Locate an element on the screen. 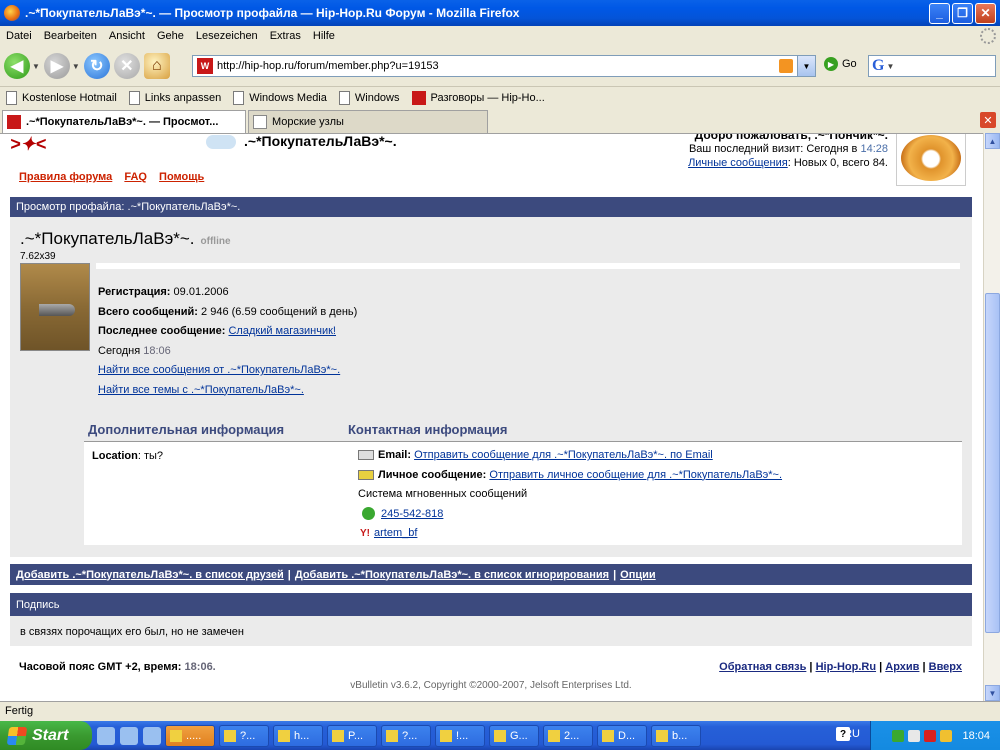 Image resolution: width=1000 pixels, height=750 pixels. back-button: ◀ is located at coordinates (17, 66).